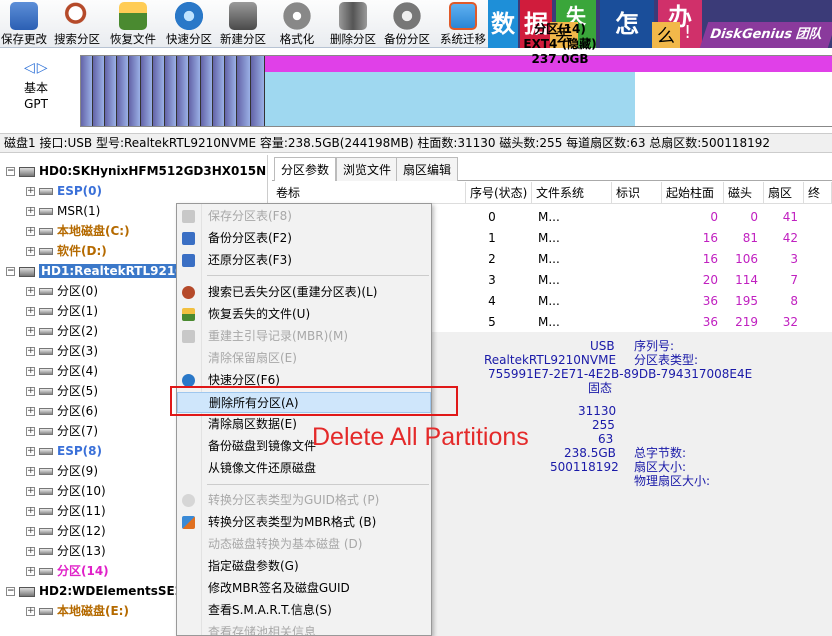  Describe the element at coordinates (243, 24) in the screenshot. I see `new-partition-button: 新建分区` at that location.